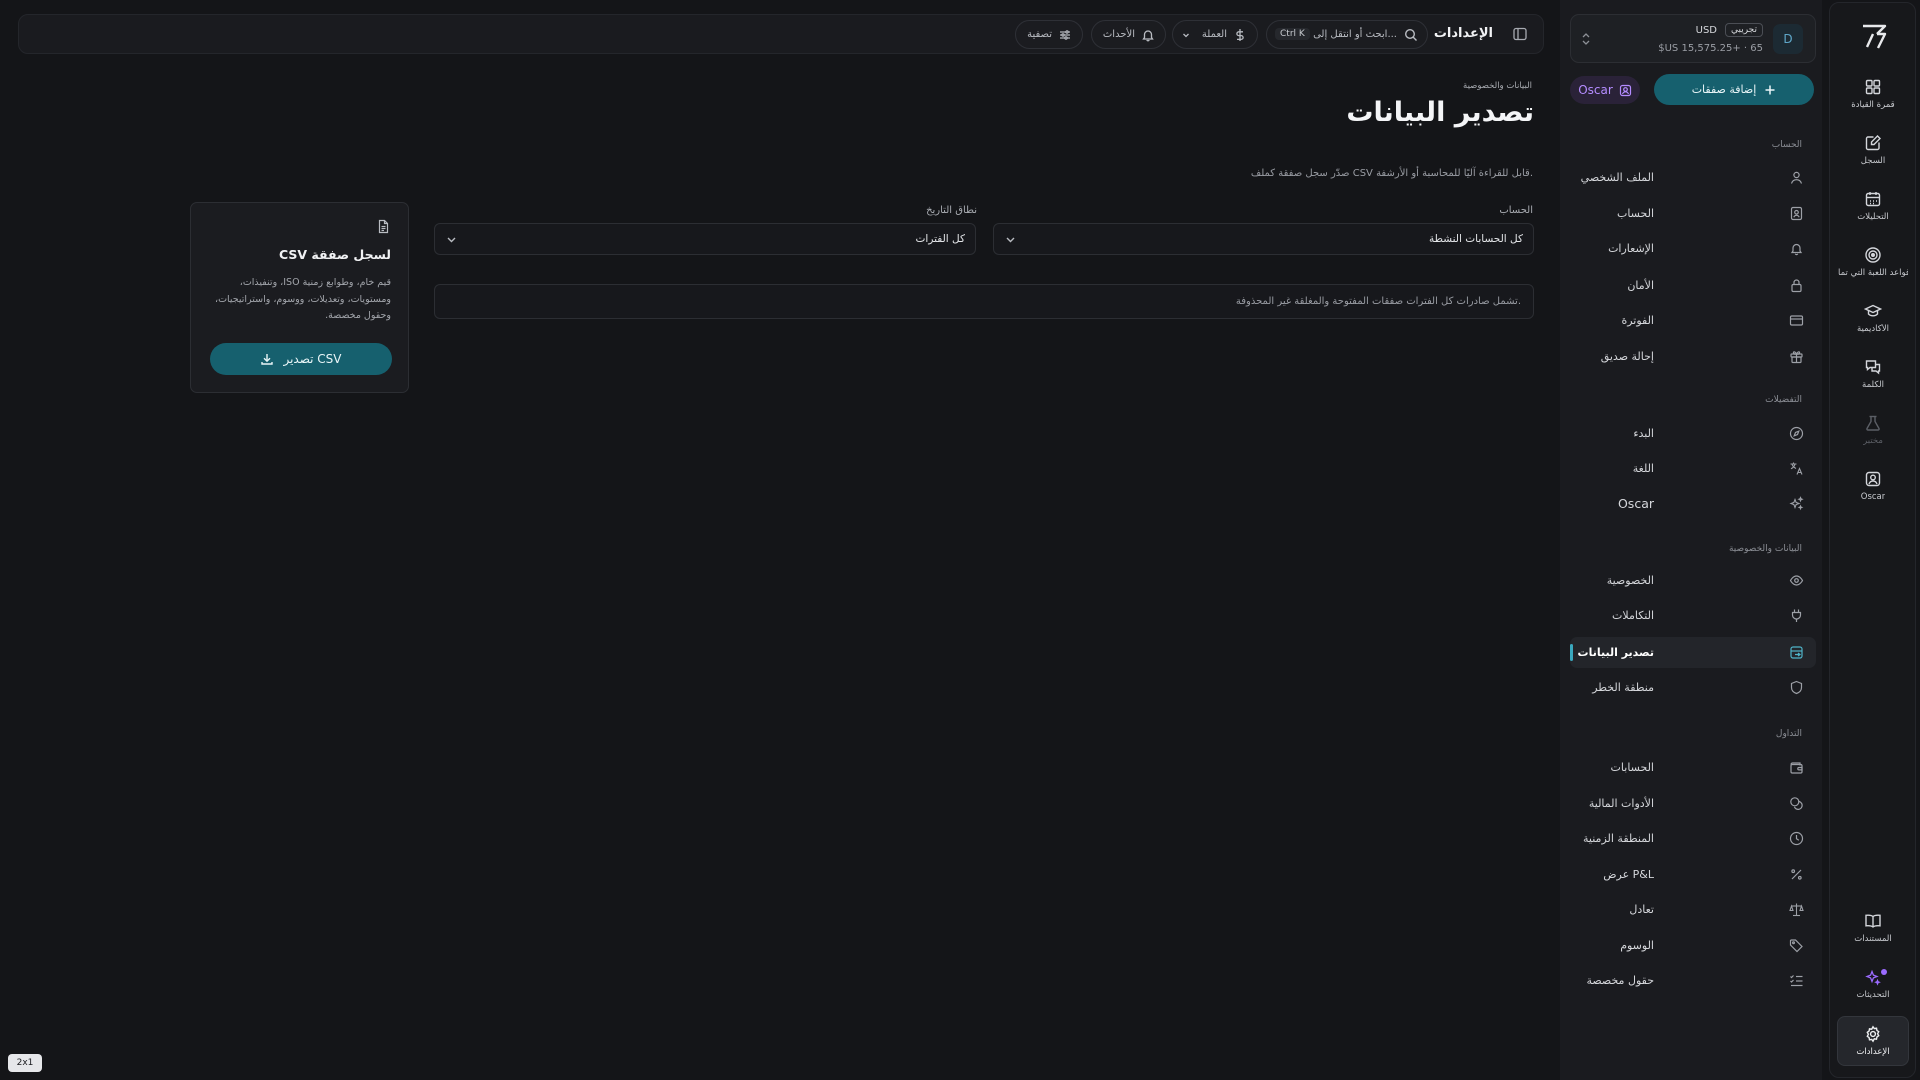 The width and height of the screenshot is (1920, 1080). I want to click on rail-item-chat: الكلمة, so click(1873, 374).